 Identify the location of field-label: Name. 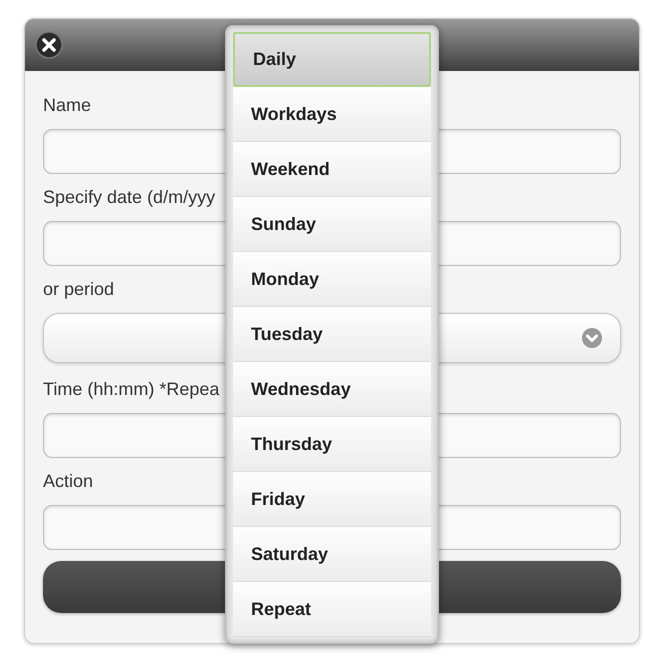
(67, 105).